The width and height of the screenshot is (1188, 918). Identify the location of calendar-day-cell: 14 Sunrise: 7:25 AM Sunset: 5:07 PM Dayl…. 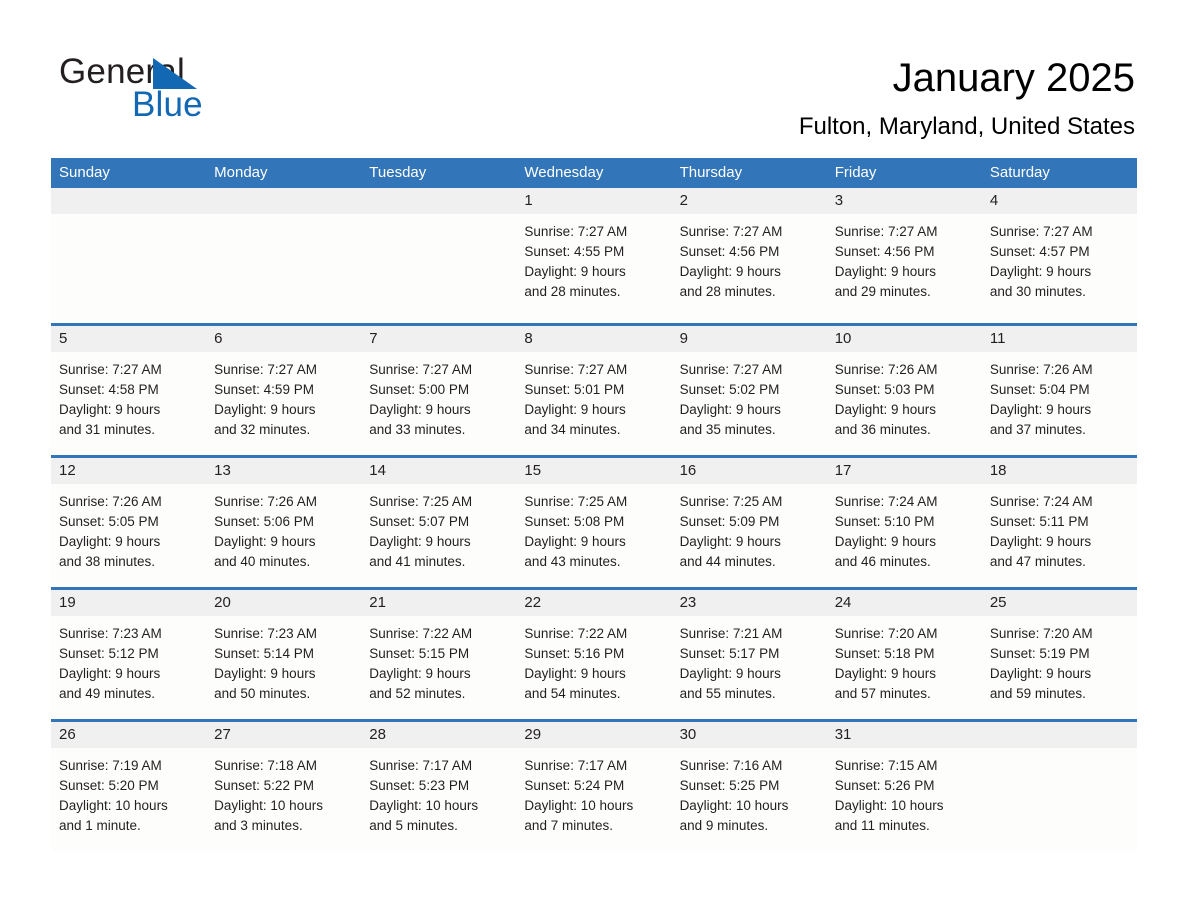
(439, 522).